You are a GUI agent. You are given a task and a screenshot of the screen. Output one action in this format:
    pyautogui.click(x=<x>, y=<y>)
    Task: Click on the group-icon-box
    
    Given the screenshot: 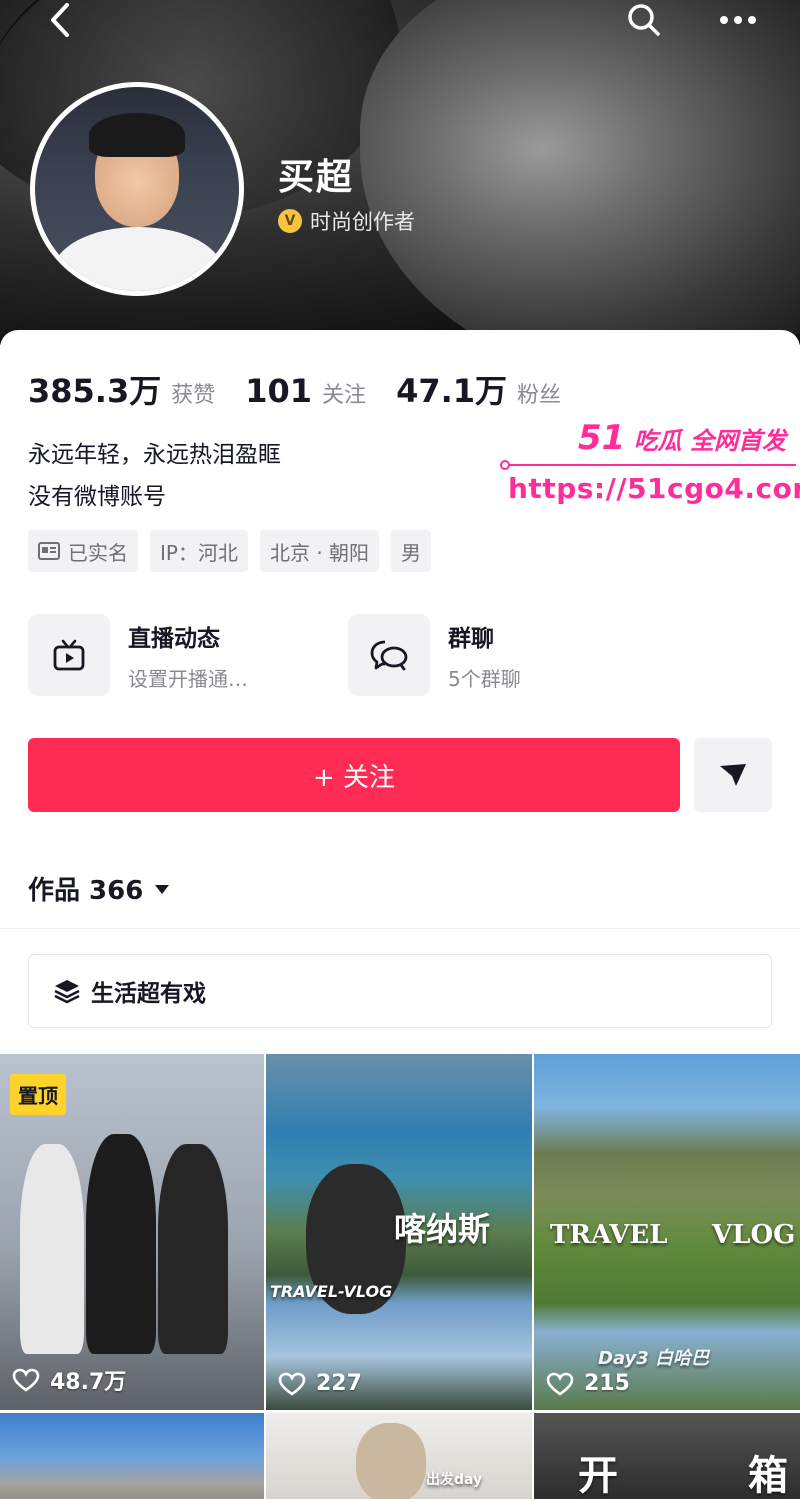 What is the action you would take?
    pyautogui.click(x=389, y=655)
    